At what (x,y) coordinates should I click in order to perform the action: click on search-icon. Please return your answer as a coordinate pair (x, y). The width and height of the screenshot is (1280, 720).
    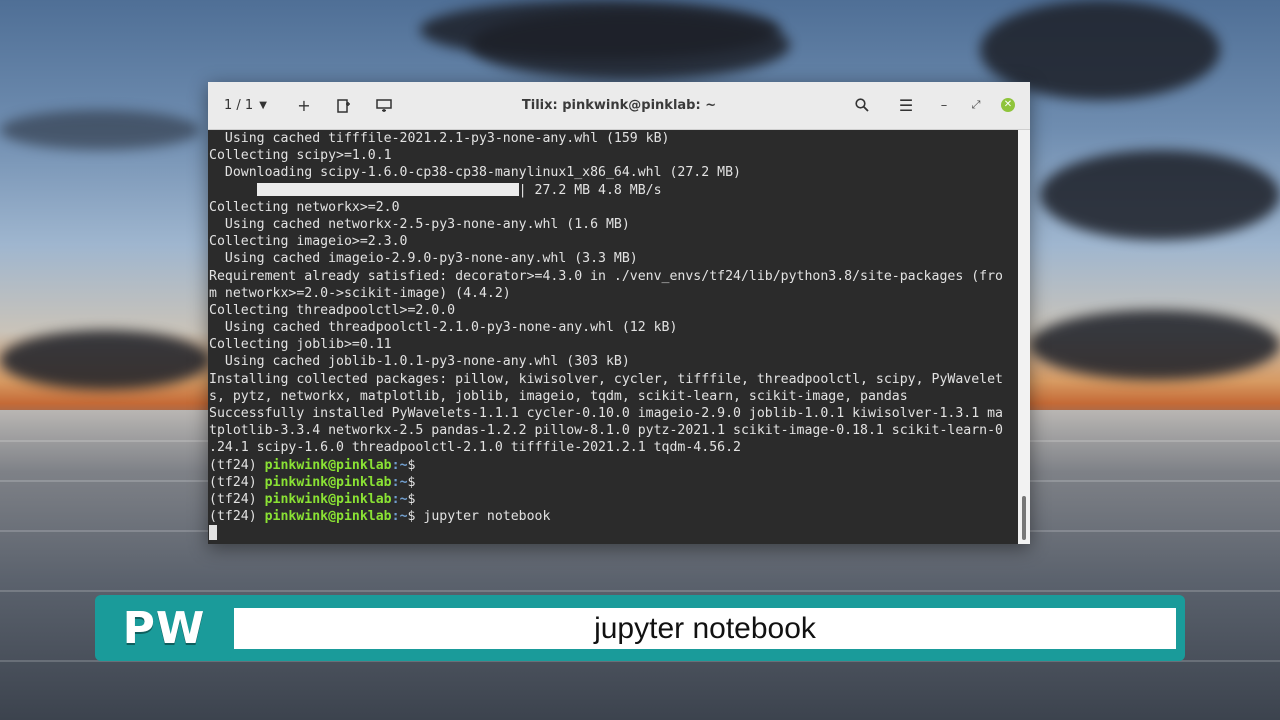
    Looking at the image, I should click on (862, 105).